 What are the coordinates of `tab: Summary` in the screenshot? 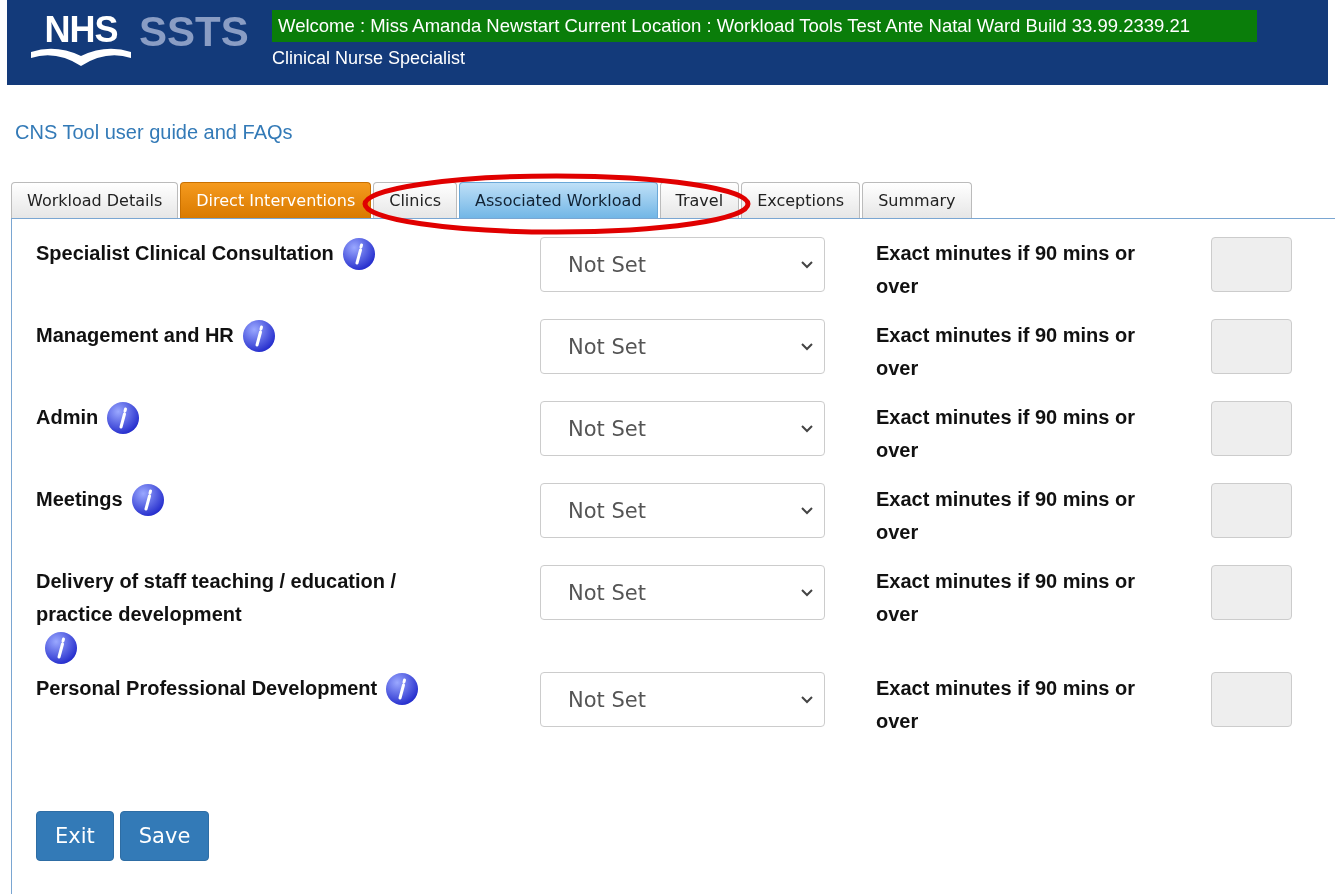 It's located at (917, 200).